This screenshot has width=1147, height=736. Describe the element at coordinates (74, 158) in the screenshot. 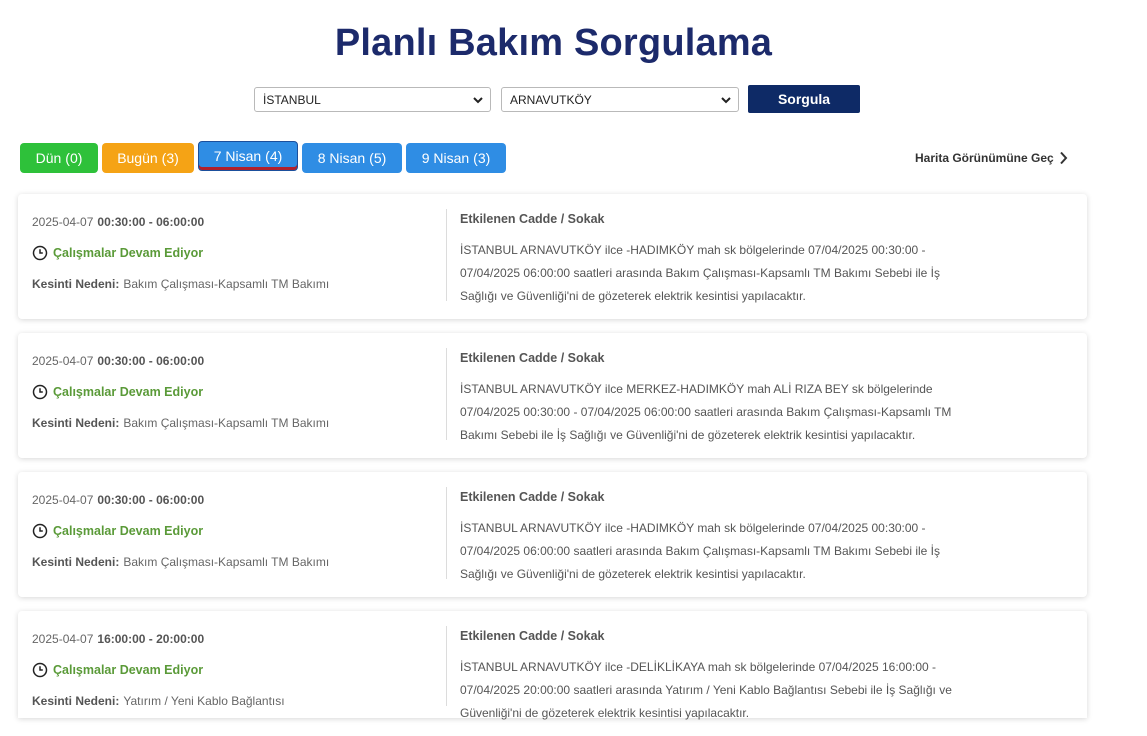

I see `tab-count: (0)` at that location.